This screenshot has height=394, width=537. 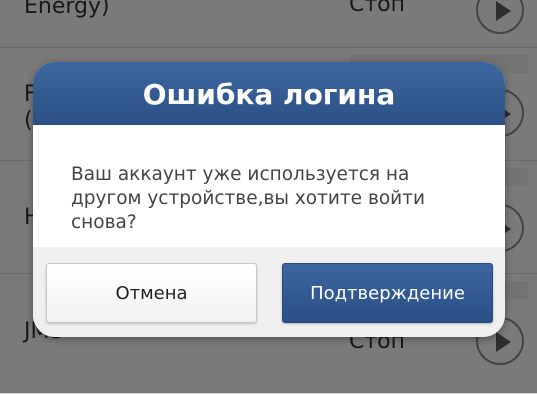 I want to click on confirm-button: Подтверждение, so click(x=387, y=293).